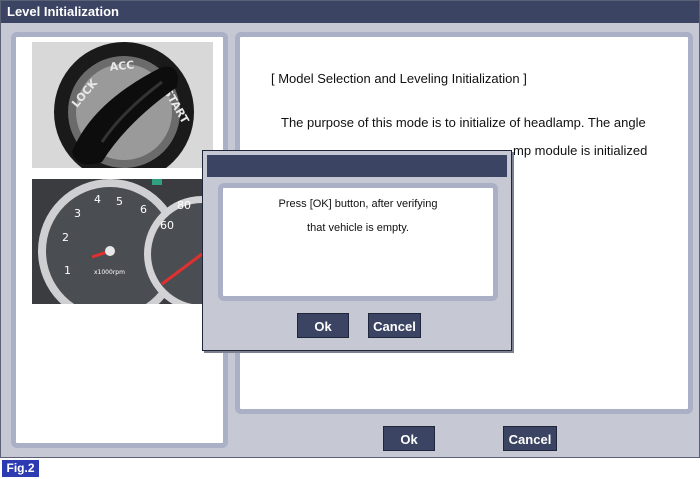 Image resolution: width=700 pixels, height=479 pixels. Describe the element at coordinates (580, 150) in the screenshot. I see `description-line-2: mp module is initialized` at that location.